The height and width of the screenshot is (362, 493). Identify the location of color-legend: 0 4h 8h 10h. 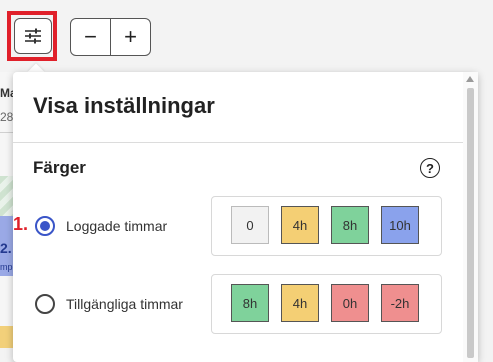
(326, 226).